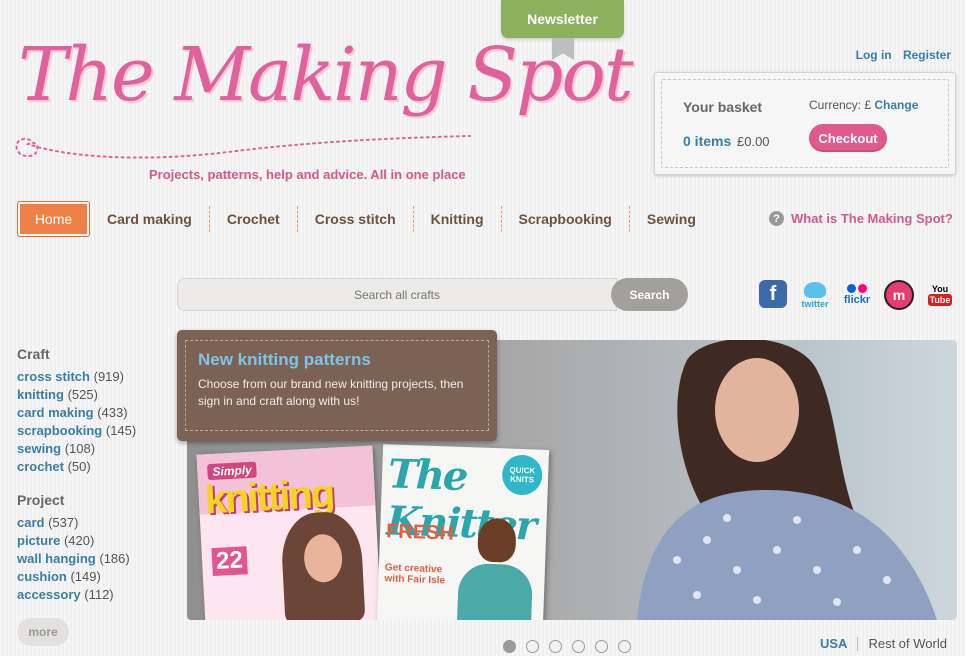 This screenshot has width=965, height=656. Describe the element at coordinates (79, 466) in the screenshot. I see `craft-count: (50)` at that location.